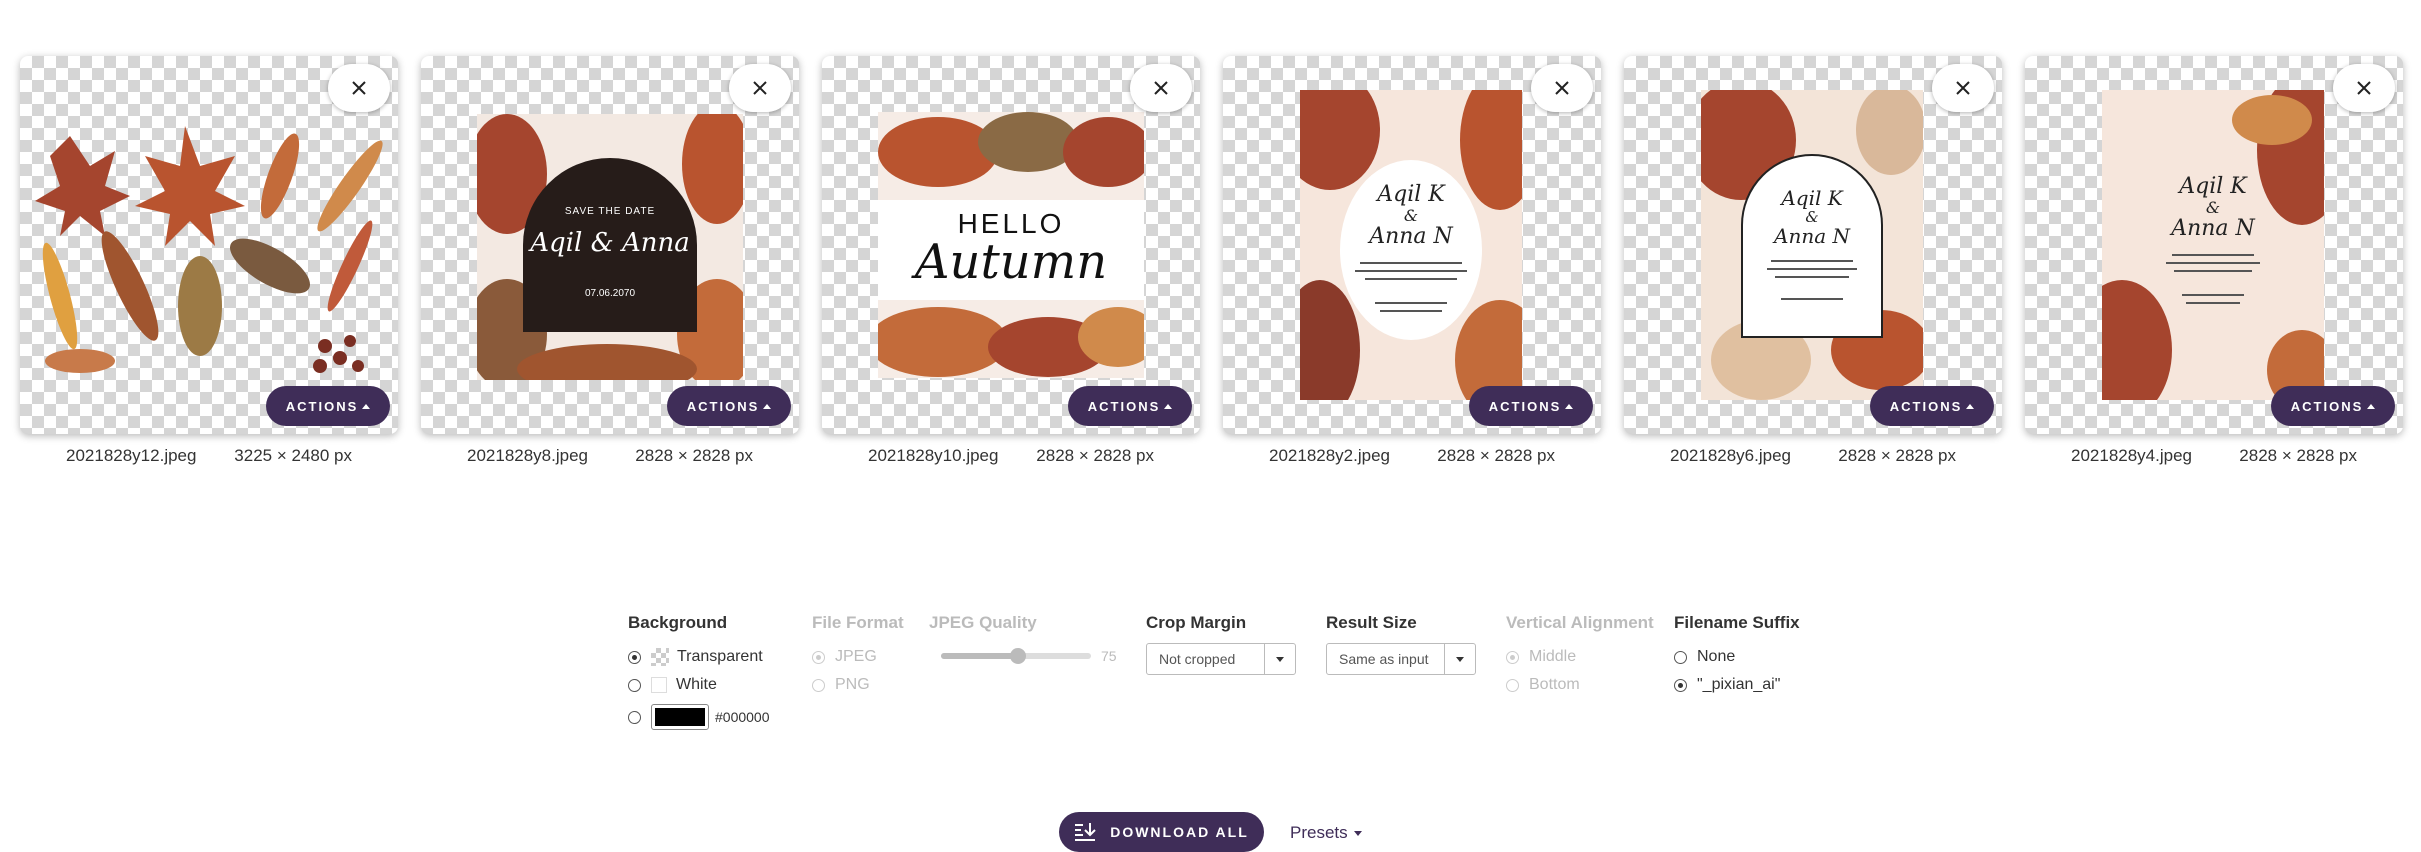 This screenshot has height=852, width=2421. What do you see at coordinates (720, 656) in the screenshot?
I see `option-label: Transparent` at bounding box center [720, 656].